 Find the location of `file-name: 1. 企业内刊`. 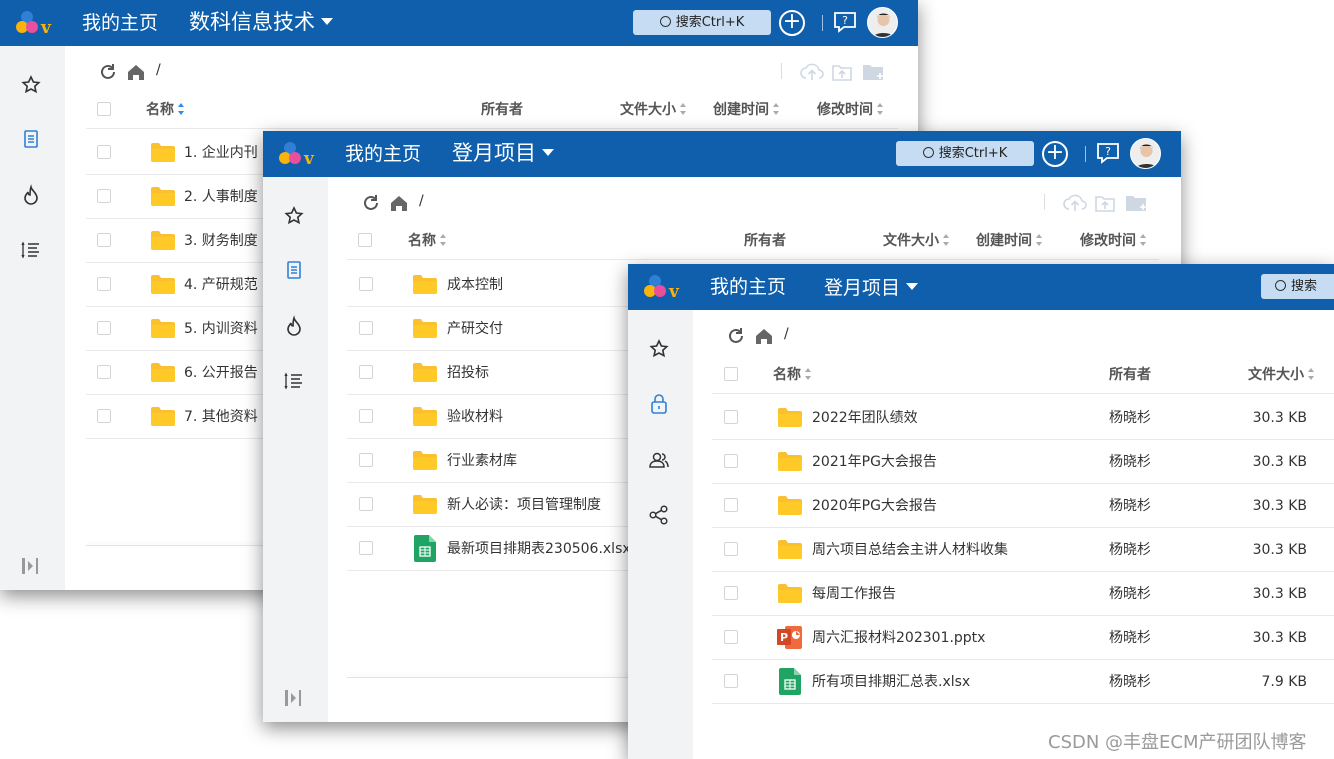

file-name: 1. 企业内刊 is located at coordinates (221, 153).